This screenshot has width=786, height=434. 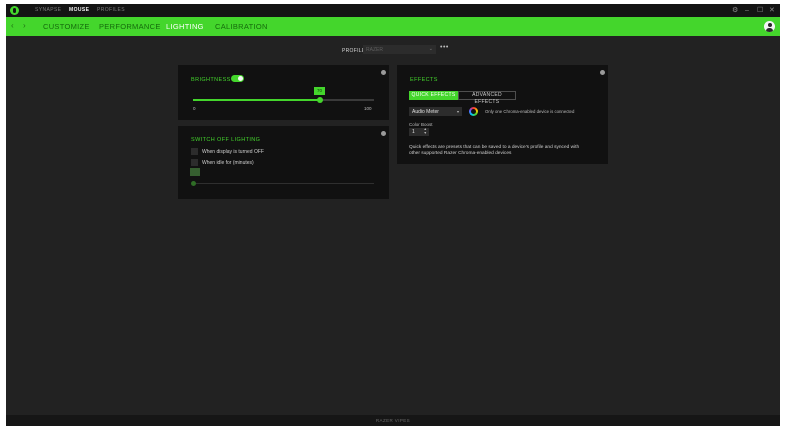 I want to click on profile-label: PROFILE, so click(x=354, y=51).